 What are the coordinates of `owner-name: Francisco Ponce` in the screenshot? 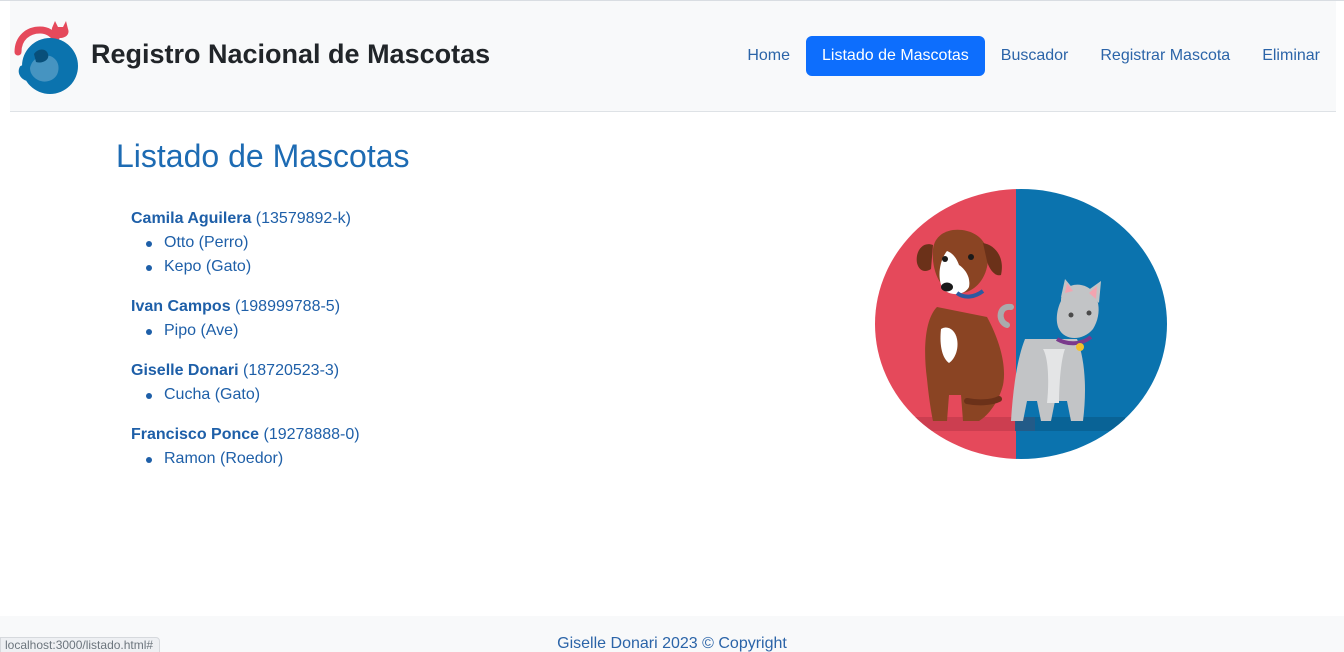 It's located at (195, 434).